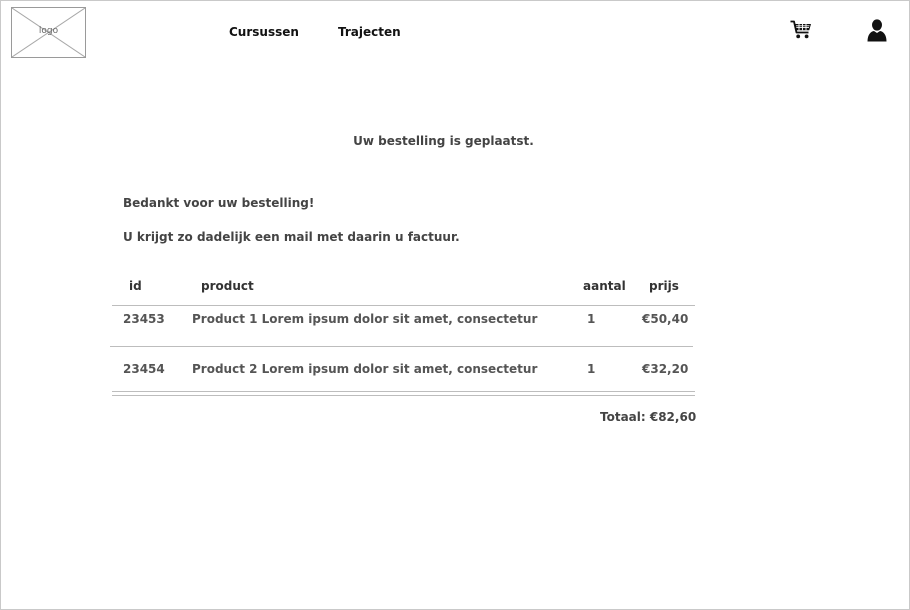  Describe the element at coordinates (801, 30) in the screenshot. I see `cart-icon` at that location.